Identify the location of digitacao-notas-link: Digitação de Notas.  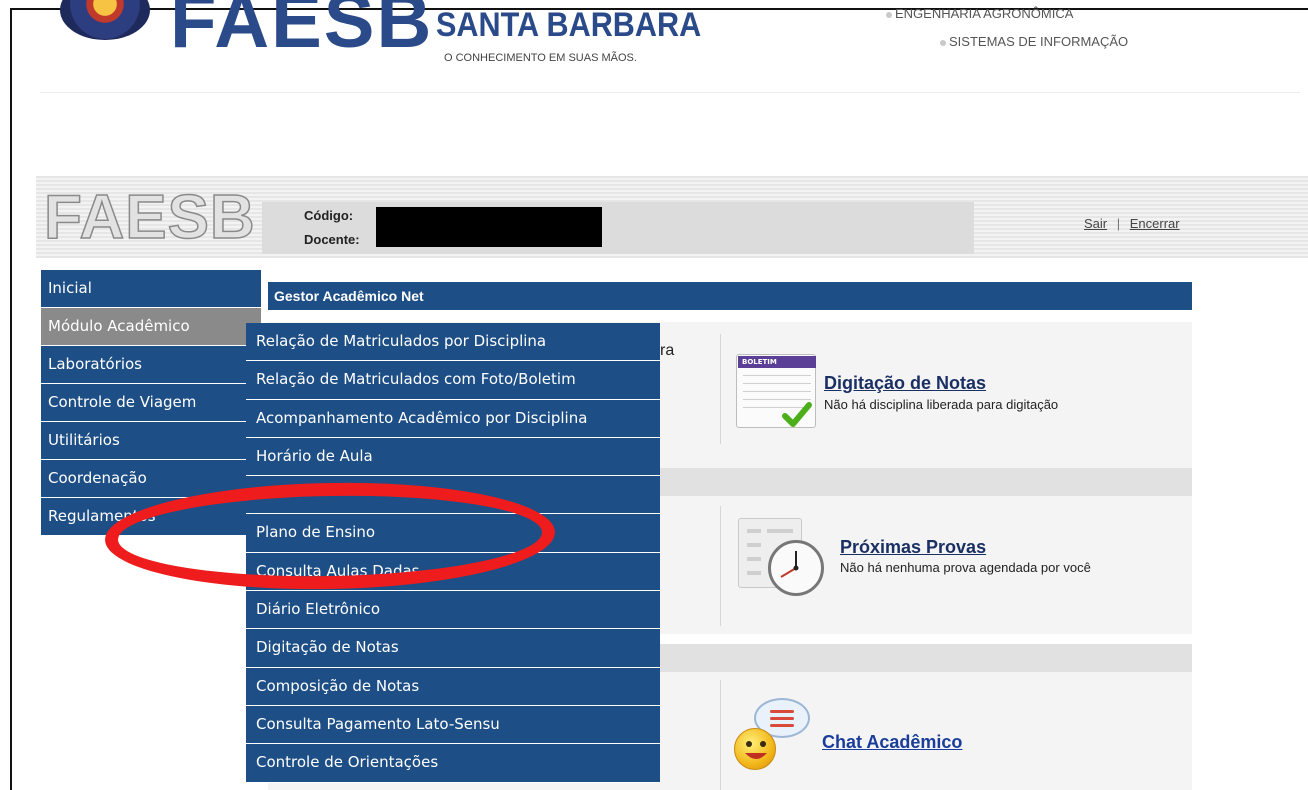
(905, 383).